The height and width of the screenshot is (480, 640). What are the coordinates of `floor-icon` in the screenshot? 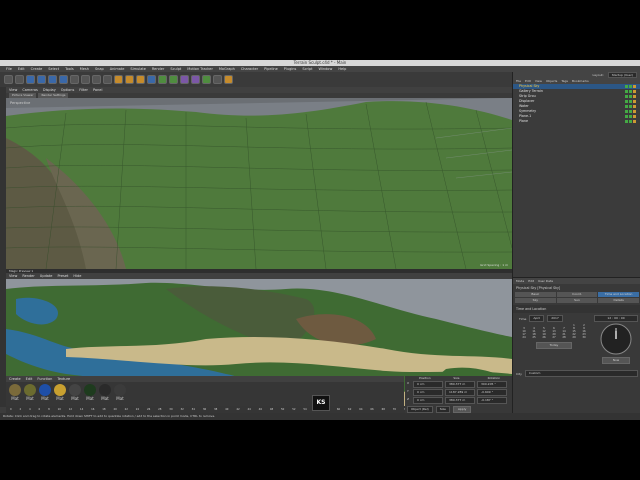 It's located at (206, 79).